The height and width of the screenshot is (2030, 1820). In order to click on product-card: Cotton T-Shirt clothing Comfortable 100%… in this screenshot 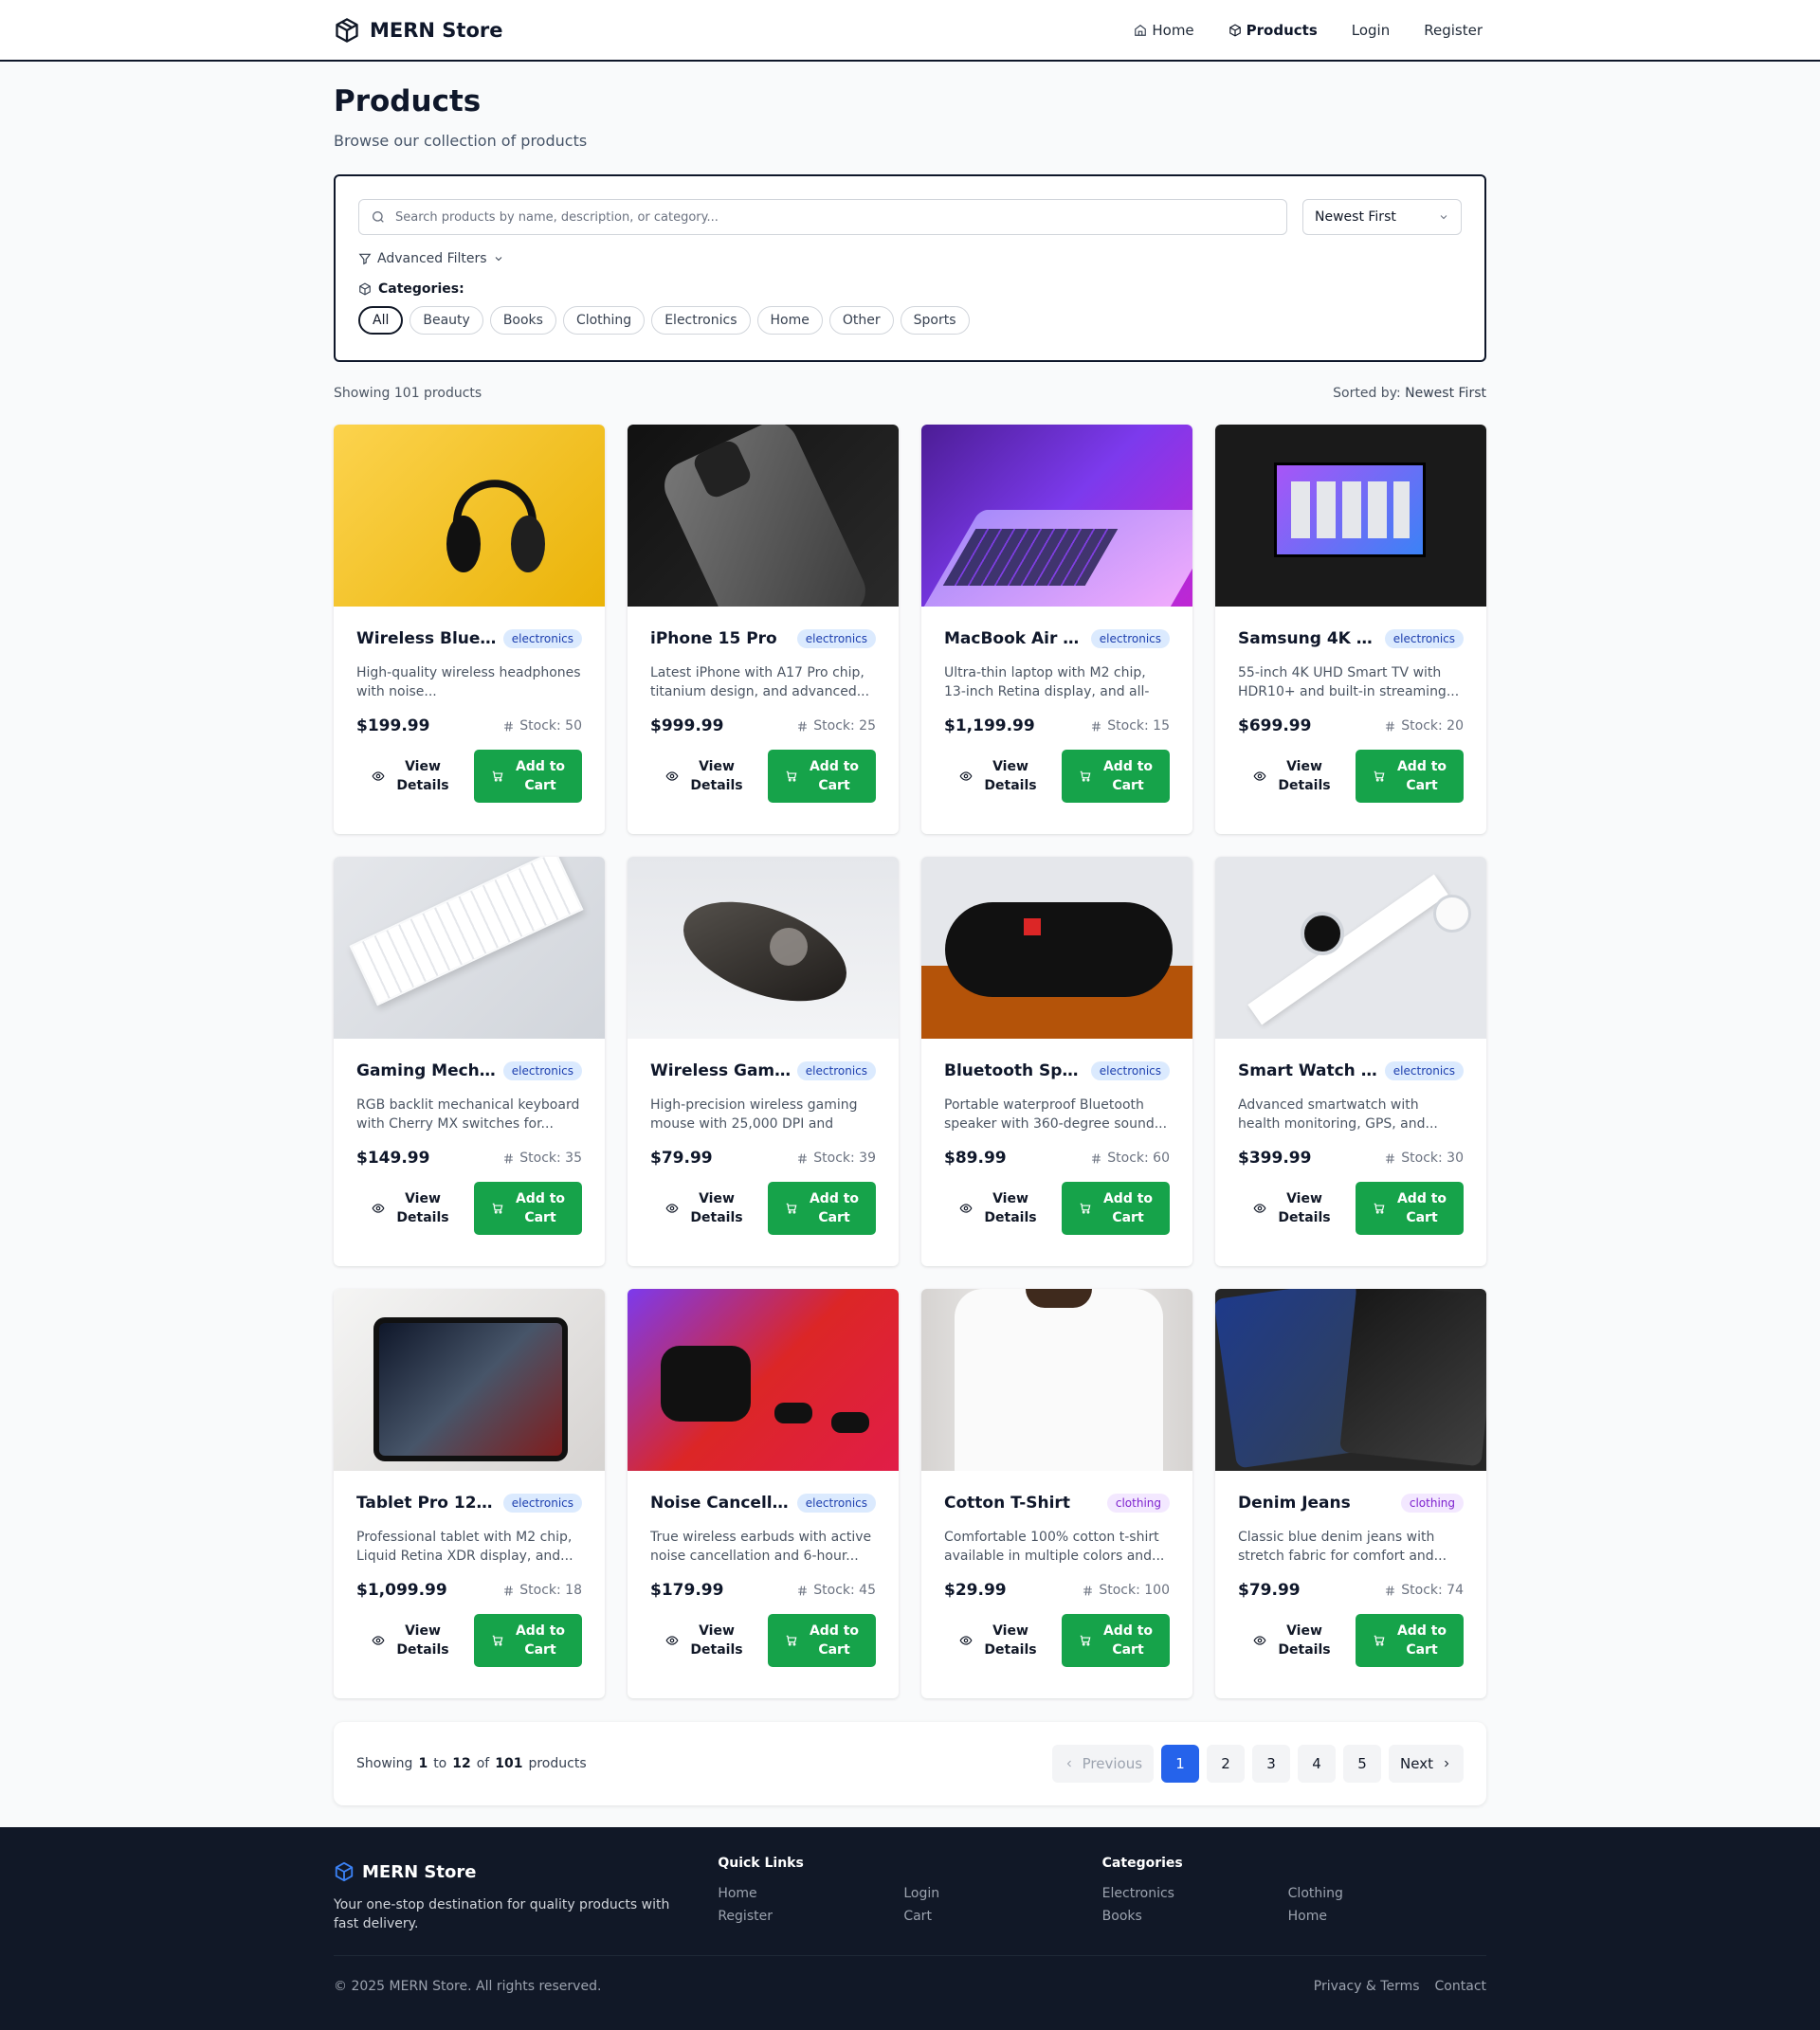, I will do `click(1056, 1493)`.